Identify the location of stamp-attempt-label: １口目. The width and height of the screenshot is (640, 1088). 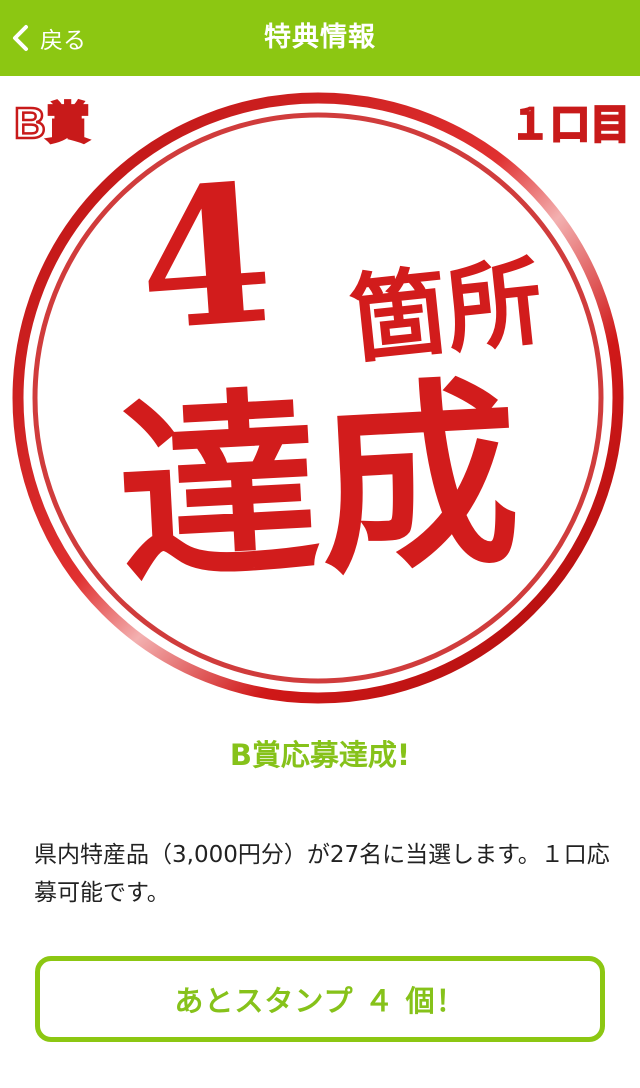
(570, 125).